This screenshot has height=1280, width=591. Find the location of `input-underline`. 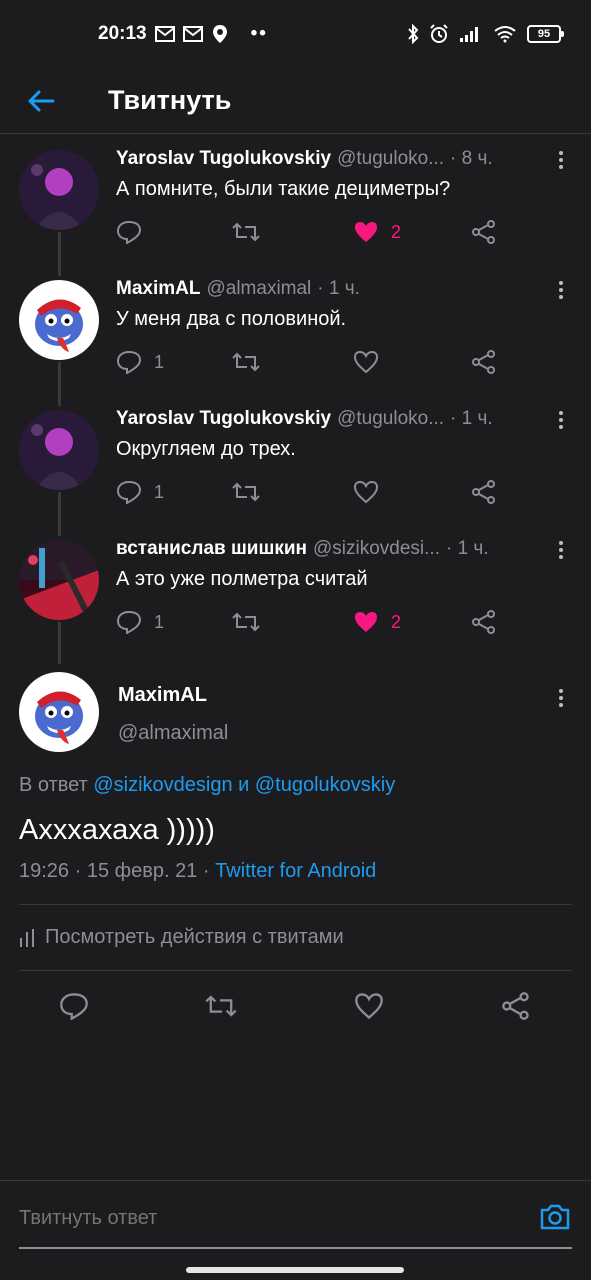

input-underline is located at coordinates (295, 1248).